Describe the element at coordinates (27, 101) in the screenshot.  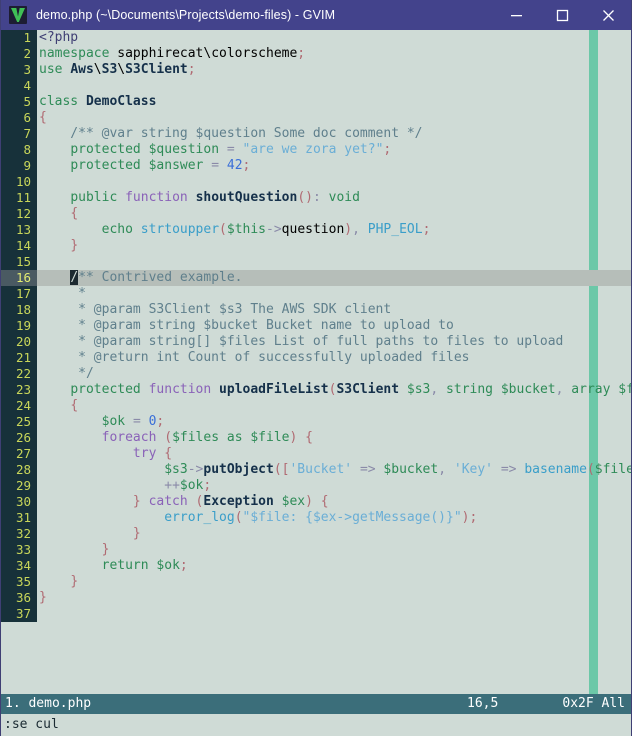
I see `line-number: 5` at that location.